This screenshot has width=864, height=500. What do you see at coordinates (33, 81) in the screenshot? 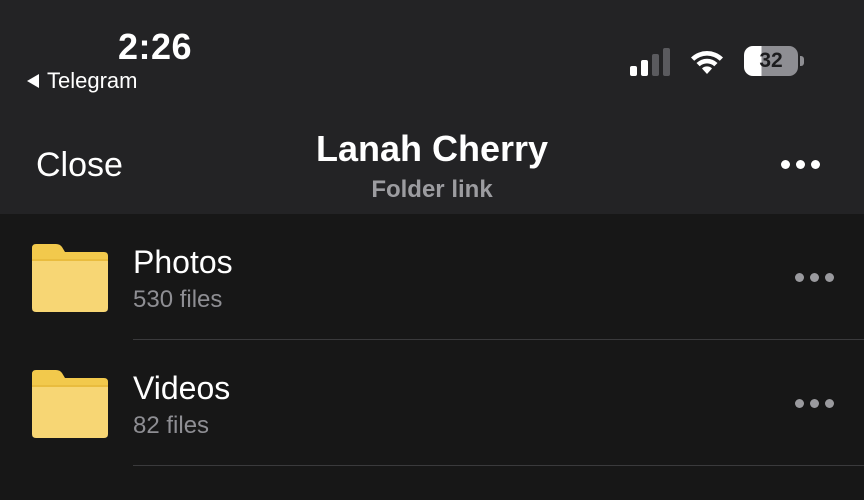
I see `back-triangle-icon` at bounding box center [33, 81].